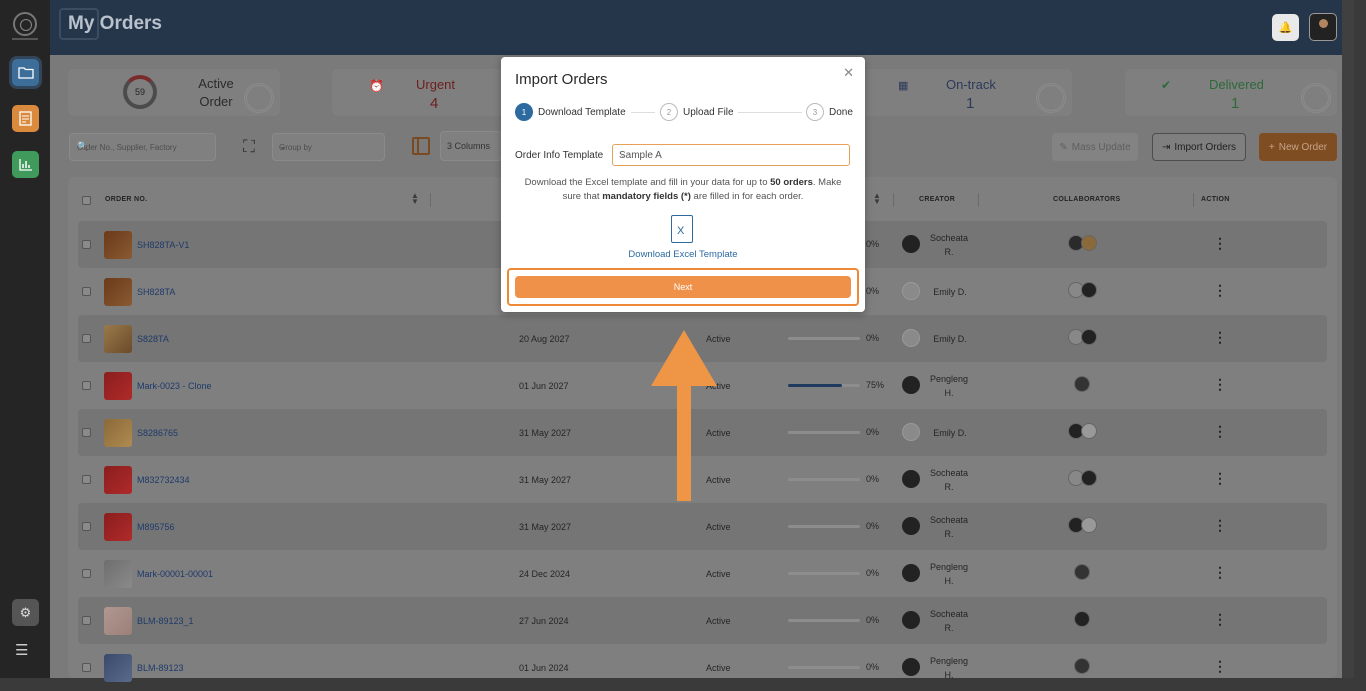  Describe the element at coordinates (848, 73) in the screenshot. I see `close-icon: ✕` at that location.